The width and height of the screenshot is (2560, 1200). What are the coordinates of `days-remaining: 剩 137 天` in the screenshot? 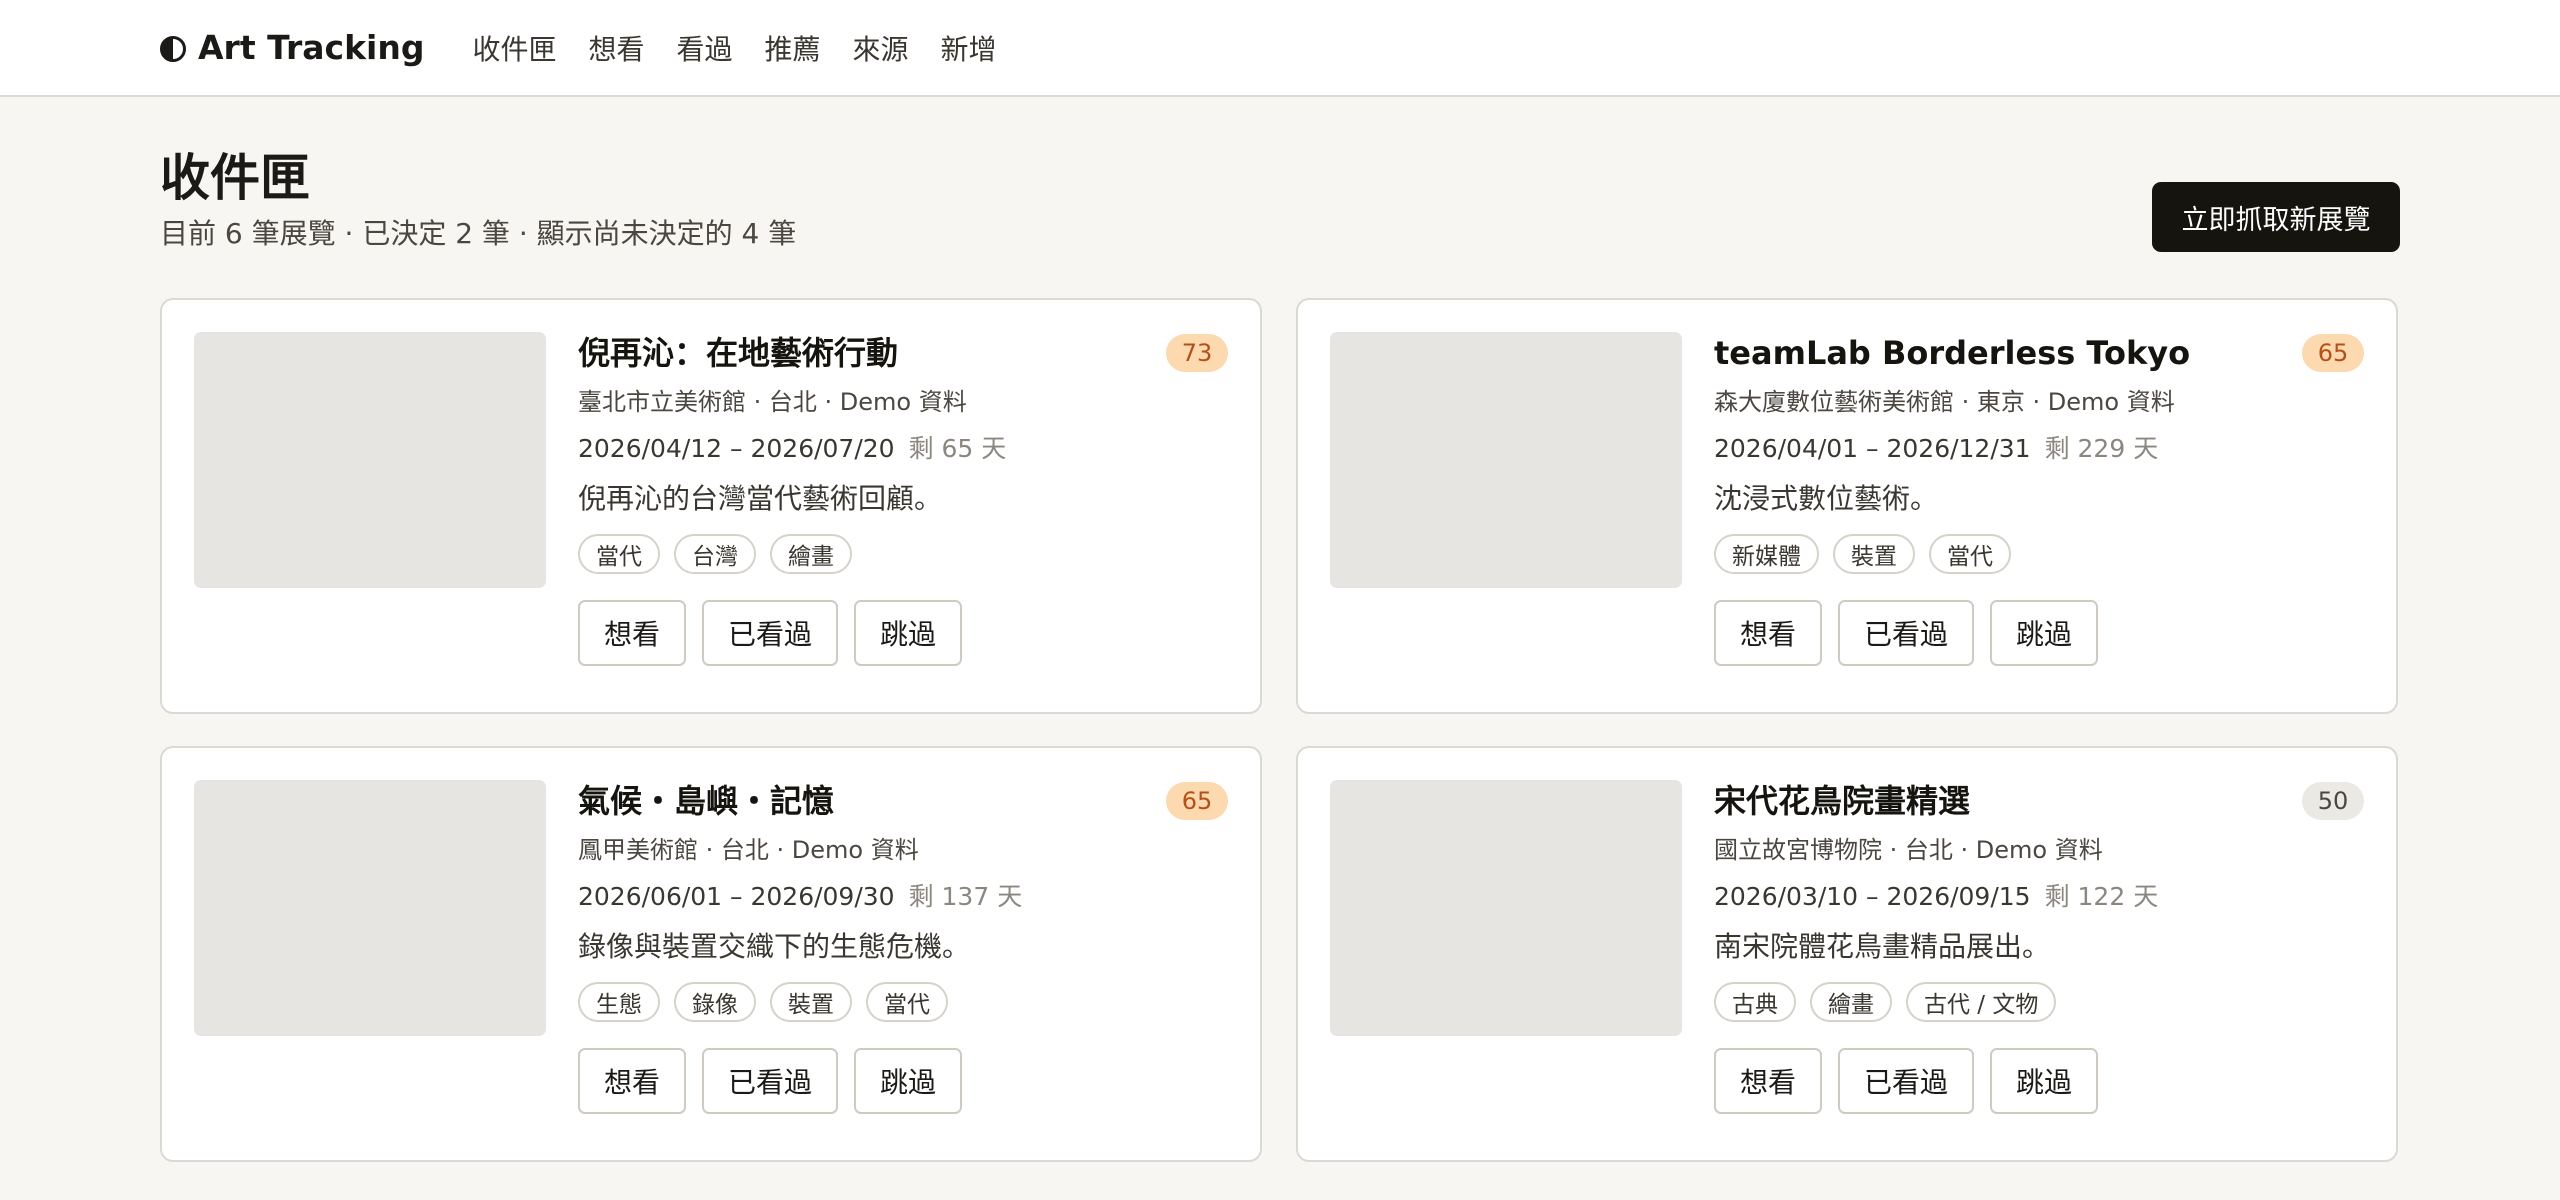 It's located at (965, 896).